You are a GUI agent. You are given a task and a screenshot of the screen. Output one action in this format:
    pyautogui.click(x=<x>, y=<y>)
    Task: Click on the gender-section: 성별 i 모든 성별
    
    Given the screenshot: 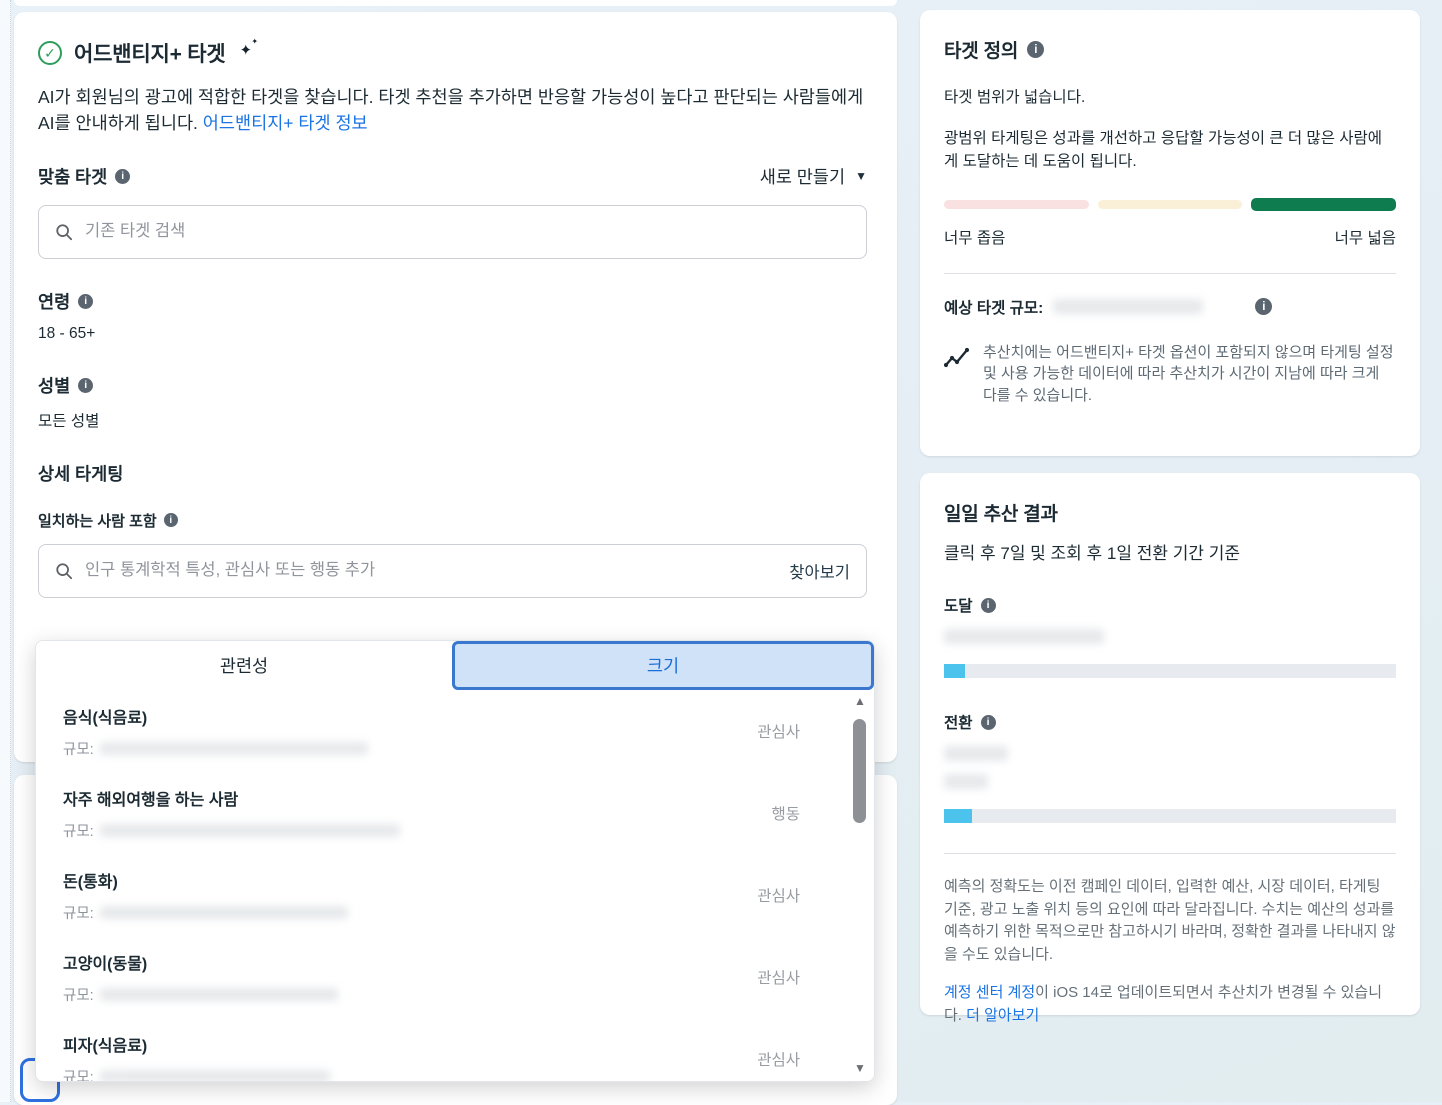 What is the action you would take?
    pyautogui.click(x=452, y=402)
    